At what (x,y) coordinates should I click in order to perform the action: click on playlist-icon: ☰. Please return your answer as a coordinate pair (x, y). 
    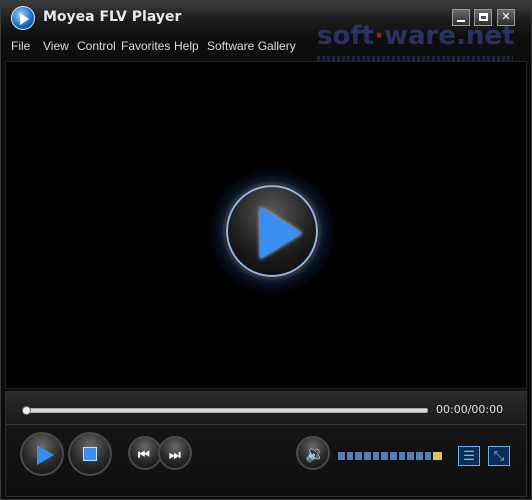
    Looking at the image, I should click on (469, 455).